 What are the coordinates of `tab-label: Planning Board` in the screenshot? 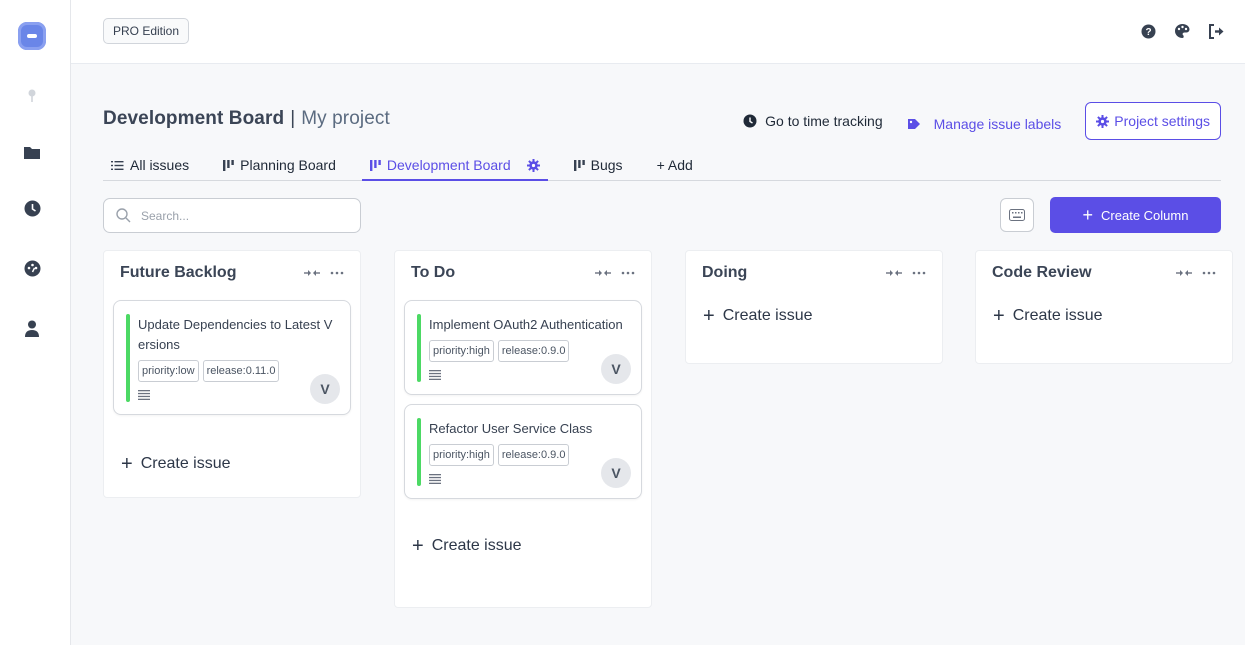 It's located at (288, 165).